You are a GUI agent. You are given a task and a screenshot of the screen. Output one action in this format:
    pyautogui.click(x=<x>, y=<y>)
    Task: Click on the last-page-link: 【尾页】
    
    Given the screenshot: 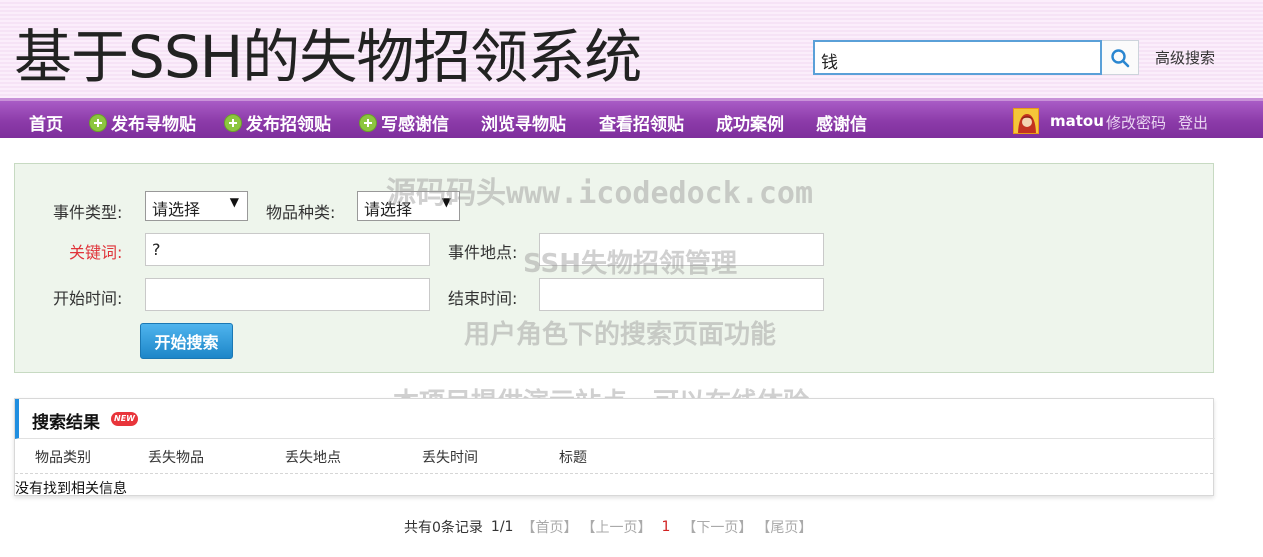 What is the action you would take?
    pyautogui.click(x=784, y=527)
    